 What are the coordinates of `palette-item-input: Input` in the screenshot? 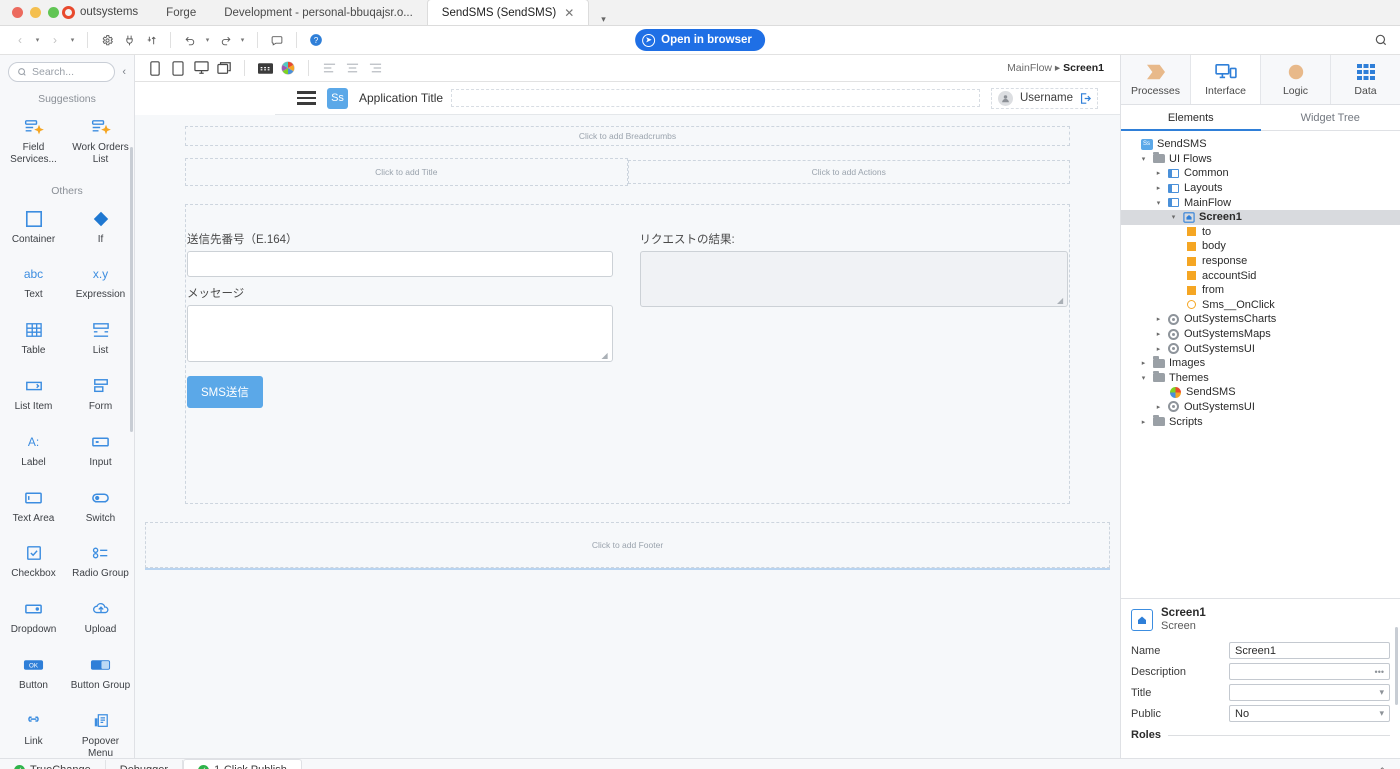 It's located at (100, 451).